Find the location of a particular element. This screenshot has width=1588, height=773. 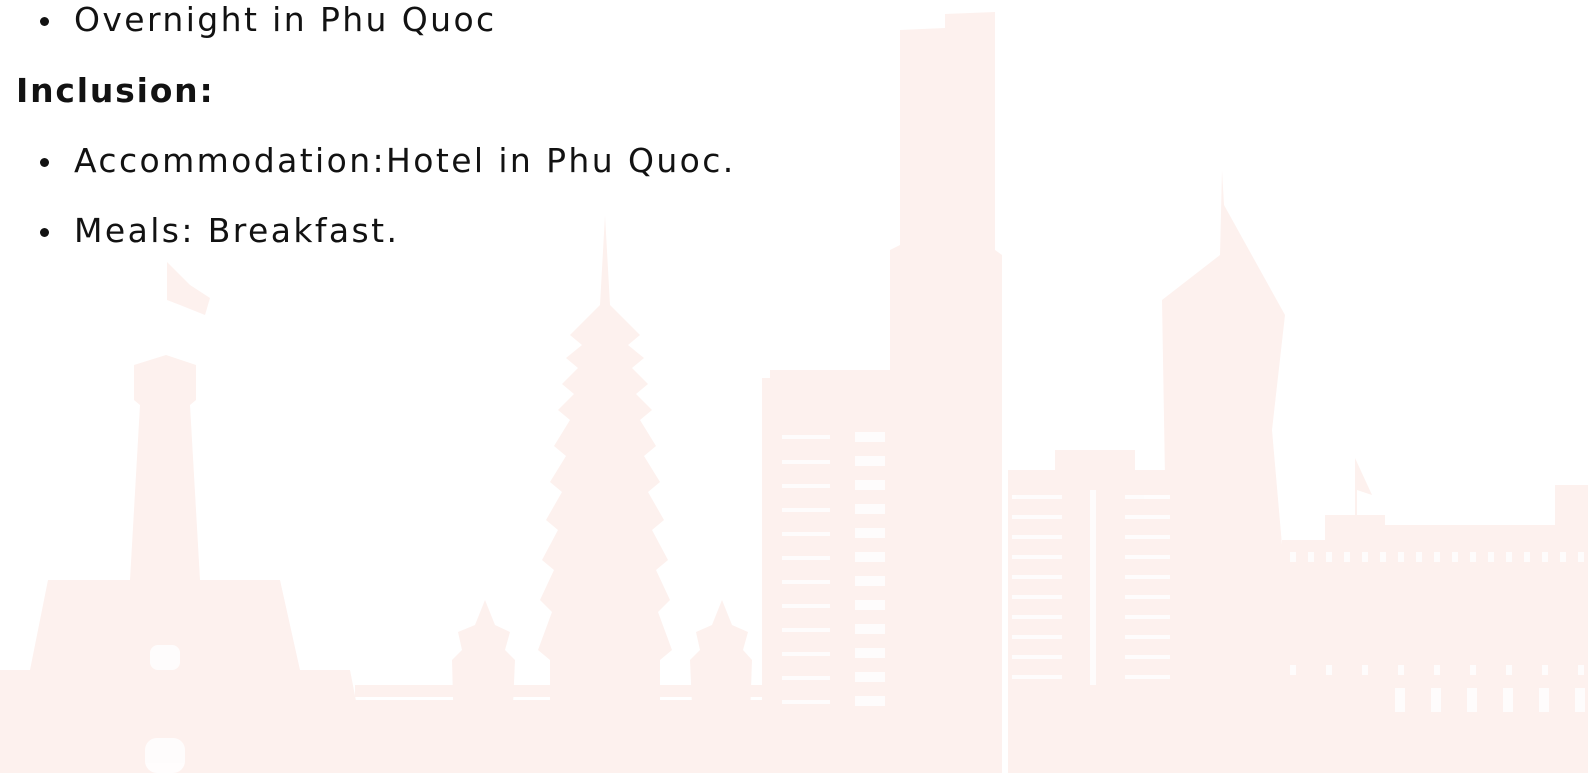

meals-item-text: Meals: Breakfast. is located at coordinates (237, 230).